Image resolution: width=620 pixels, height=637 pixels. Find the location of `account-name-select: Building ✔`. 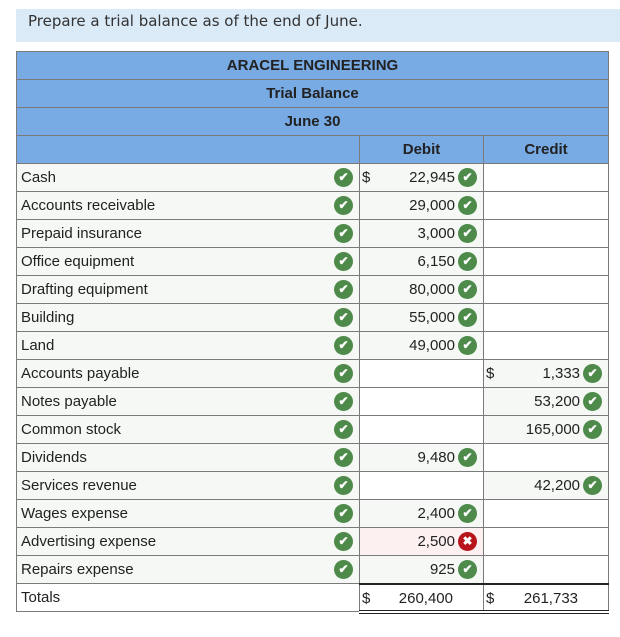

account-name-select: Building ✔ is located at coordinates (188, 317).